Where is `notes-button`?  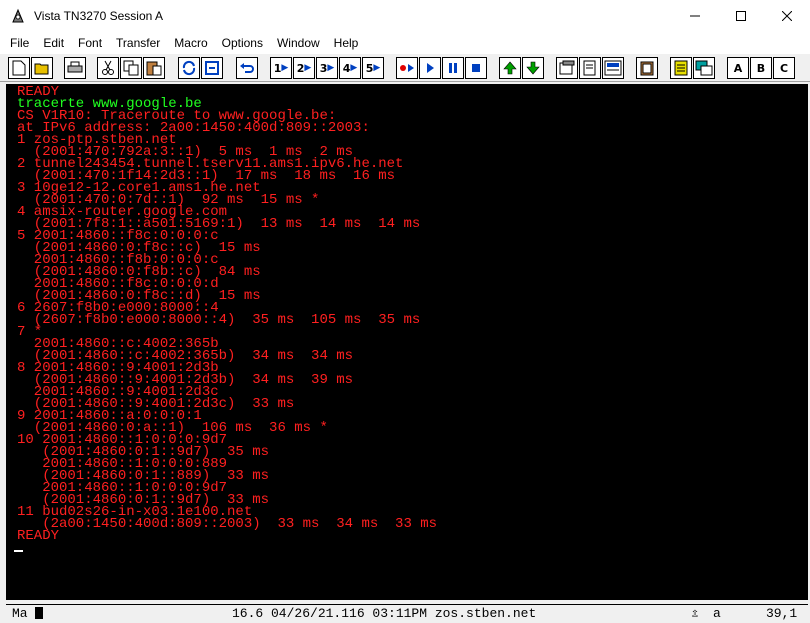 notes-button is located at coordinates (681, 68).